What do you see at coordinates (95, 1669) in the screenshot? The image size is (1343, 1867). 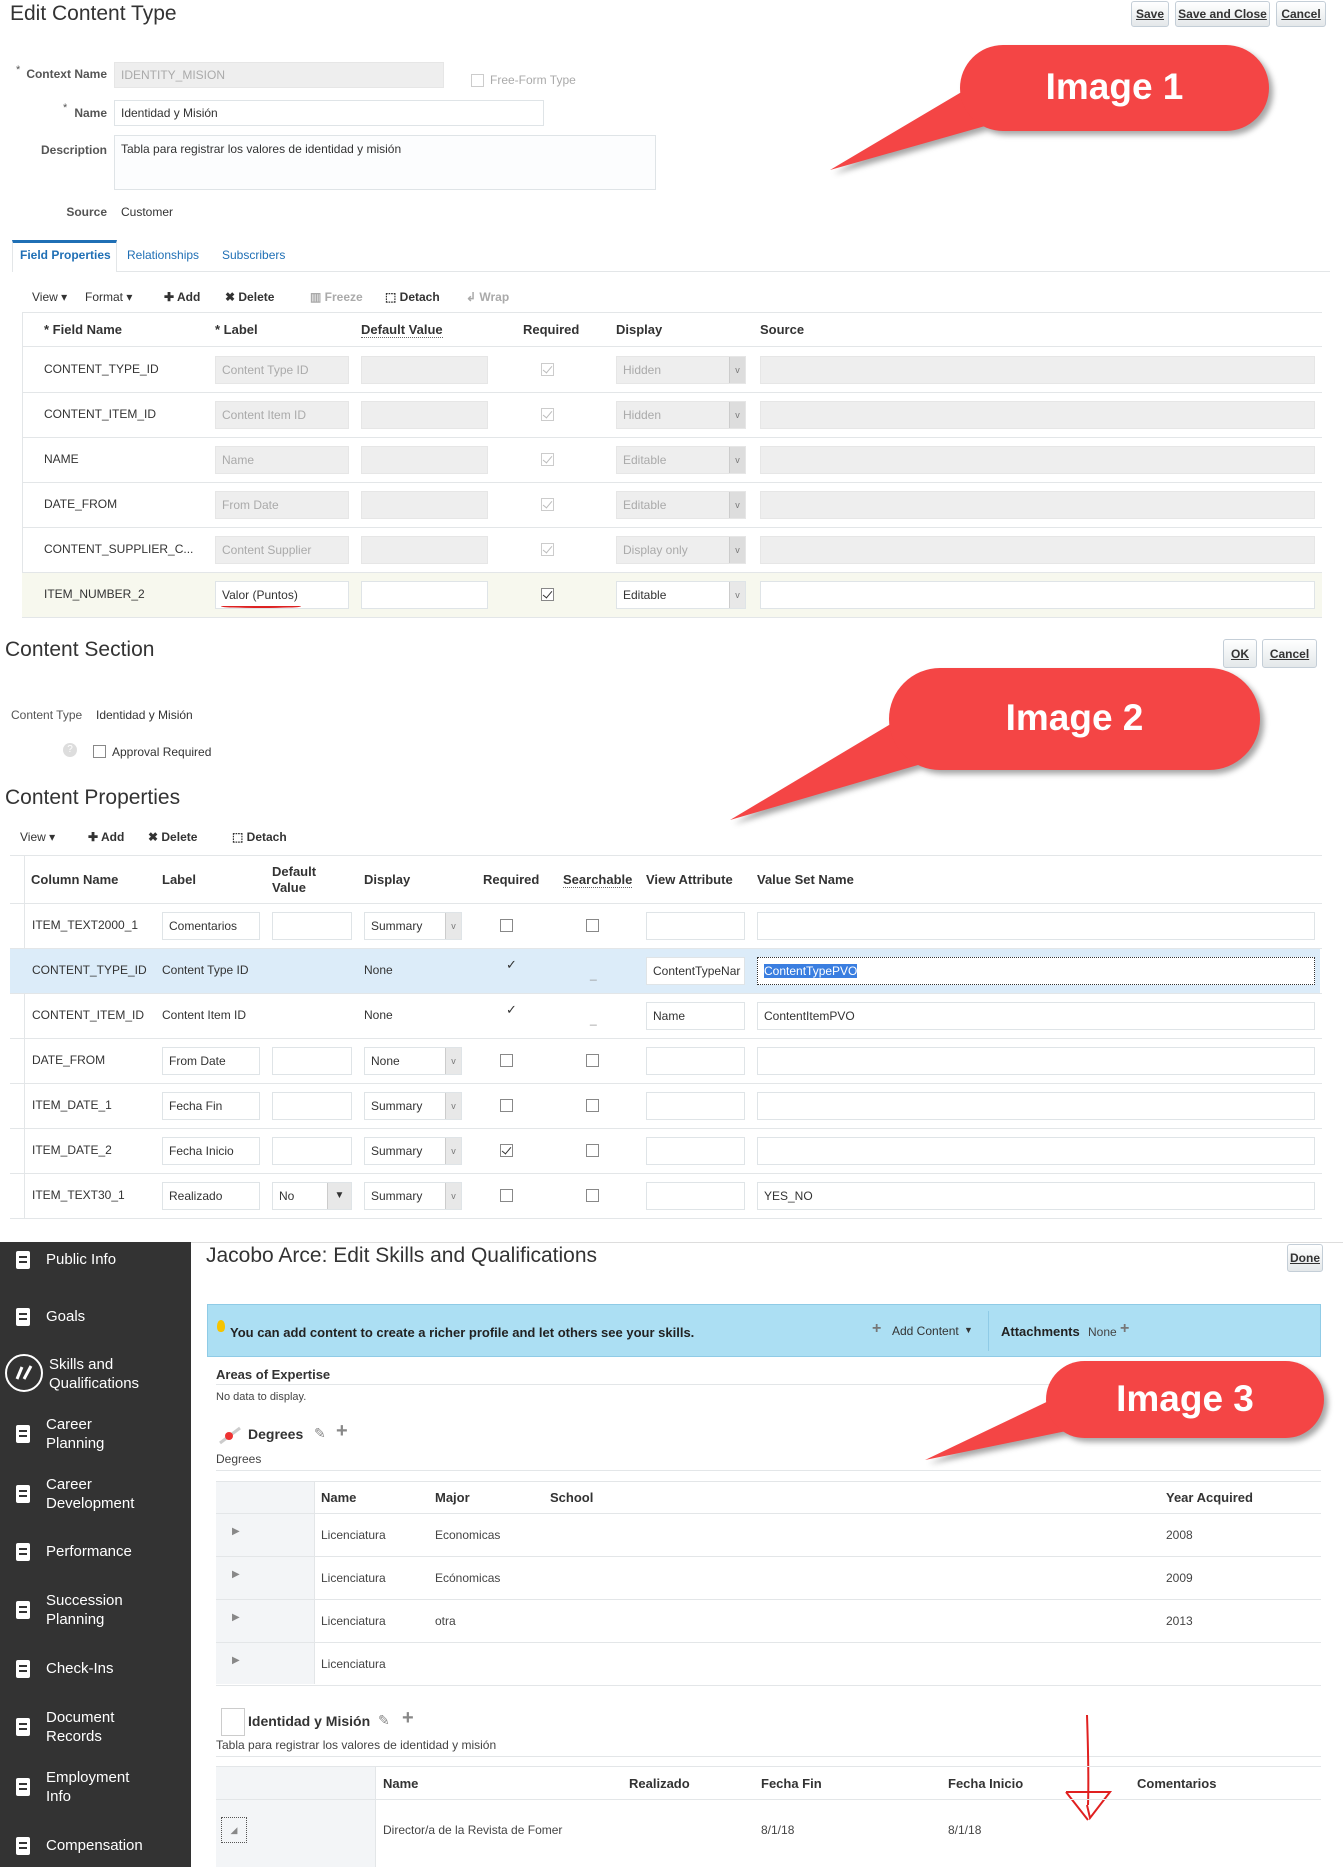 I see `sidebar-item-check-ins: Check-Ins` at bounding box center [95, 1669].